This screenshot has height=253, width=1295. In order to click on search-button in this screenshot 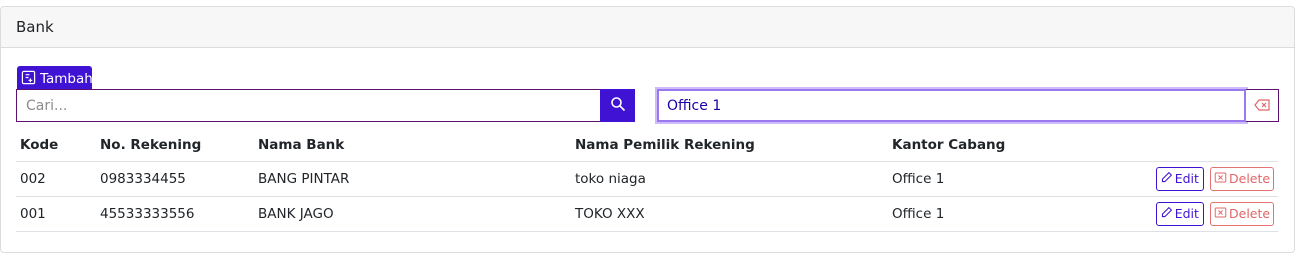, I will do `click(617, 105)`.